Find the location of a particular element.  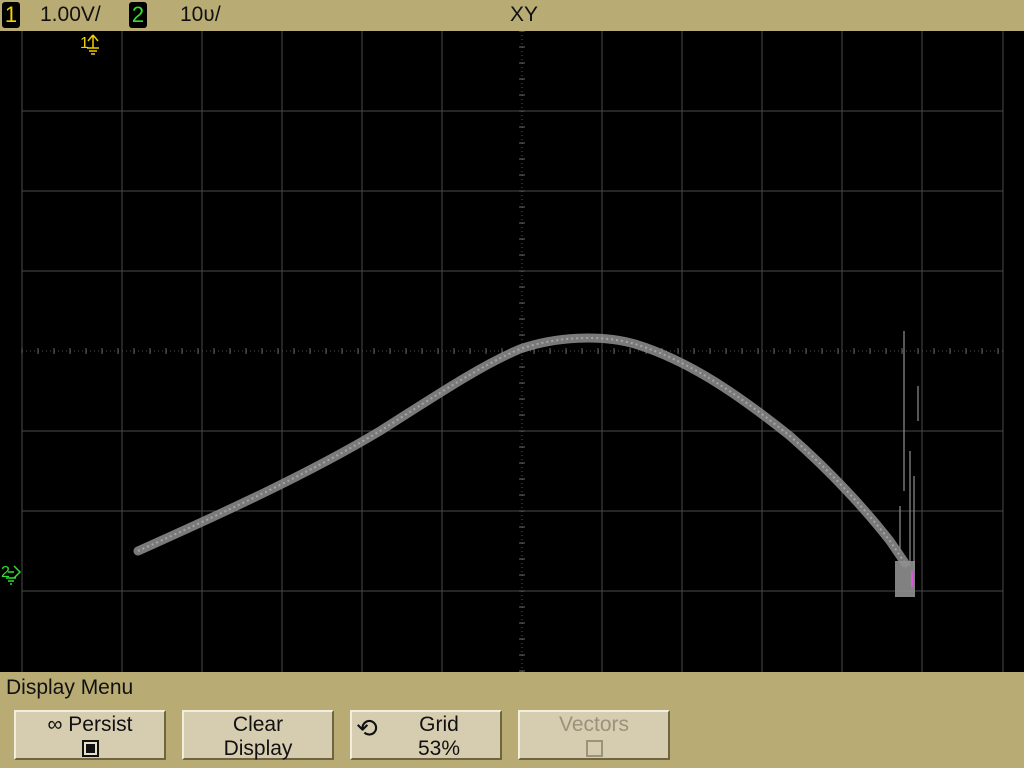

channel-2-ground-marker: 2 is located at coordinates (11, 574).